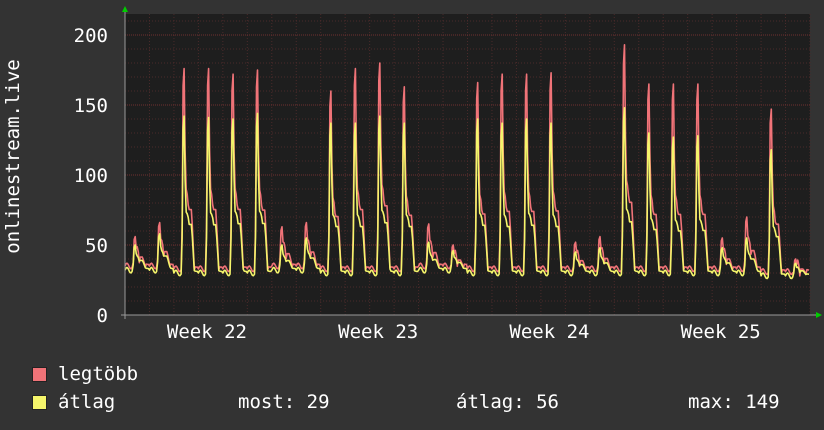  What do you see at coordinates (819, 315) in the screenshot?
I see `x-axis-arrow` at bounding box center [819, 315].